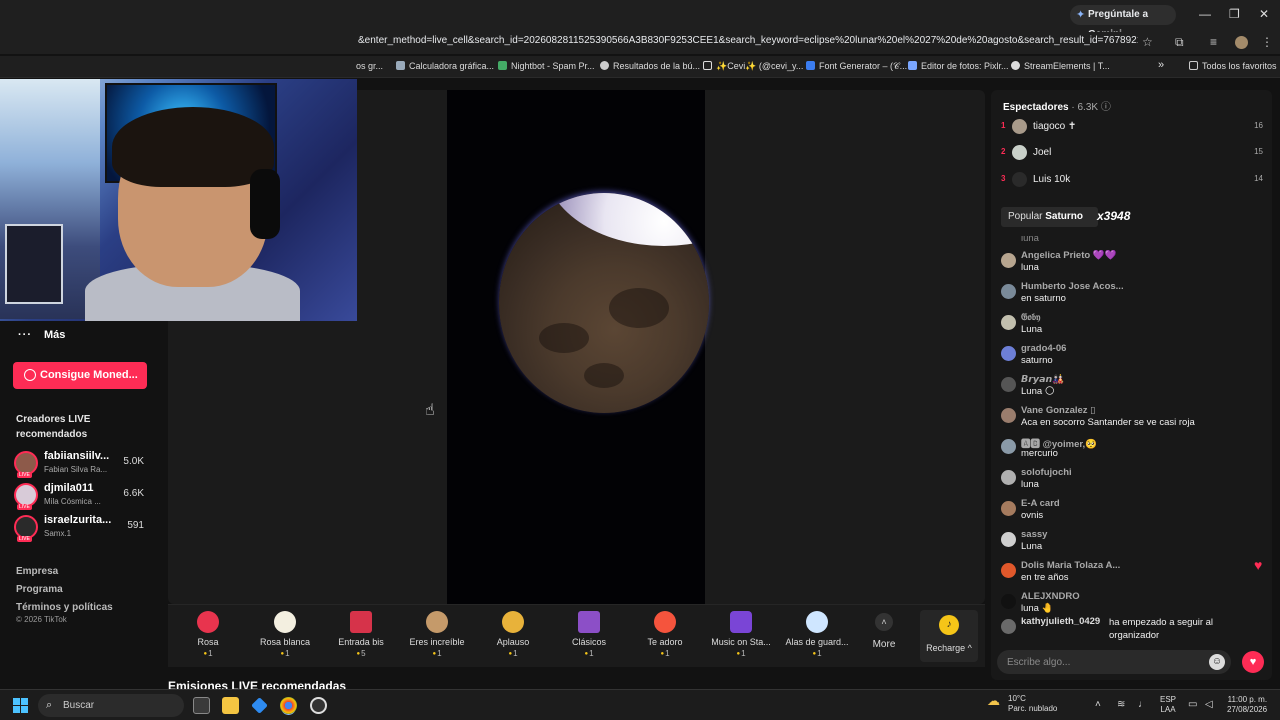  Describe the element at coordinates (230, 705) in the screenshot. I see `file-explorer-icon` at that location.